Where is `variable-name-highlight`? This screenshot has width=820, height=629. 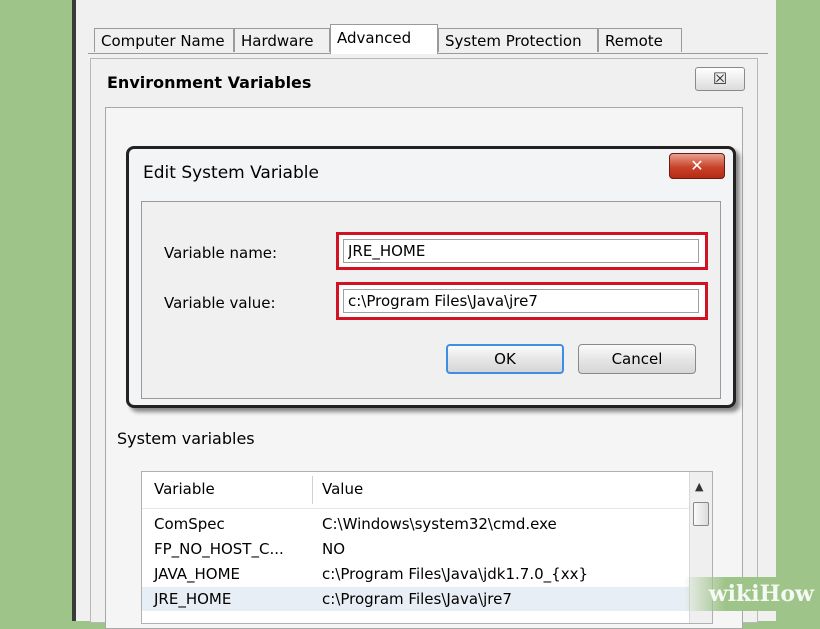 variable-name-highlight is located at coordinates (522, 251).